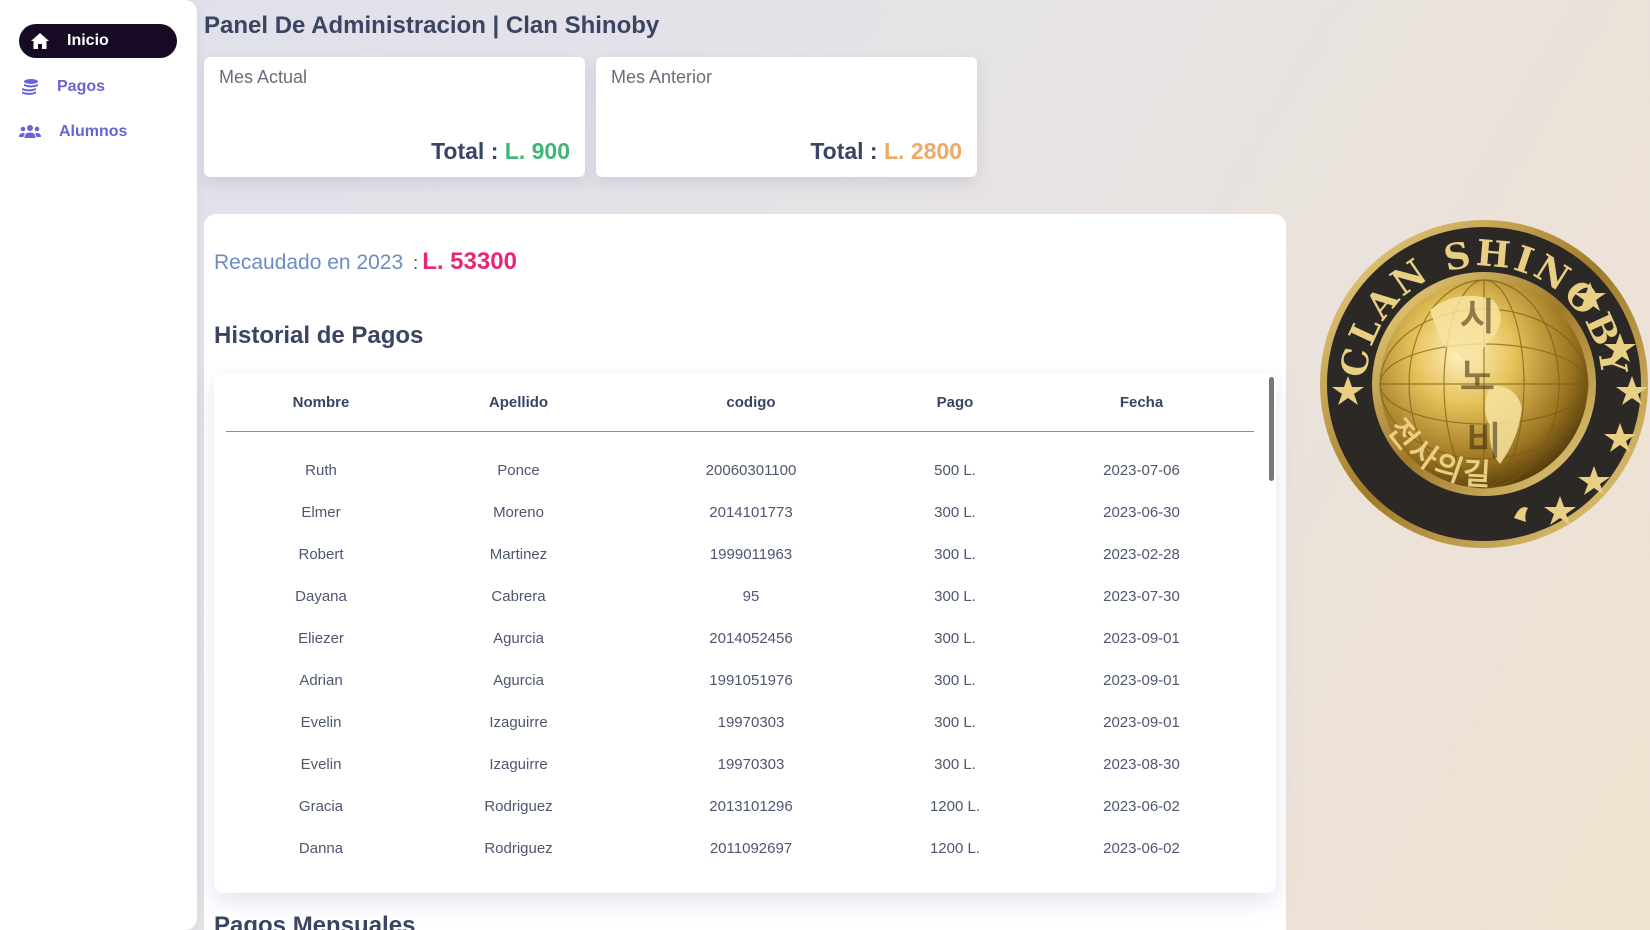 The image size is (1650, 930). What do you see at coordinates (1141, 554) in the screenshot?
I see `cell-fecha: 2023-02-28` at bounding box center [1141, 554].